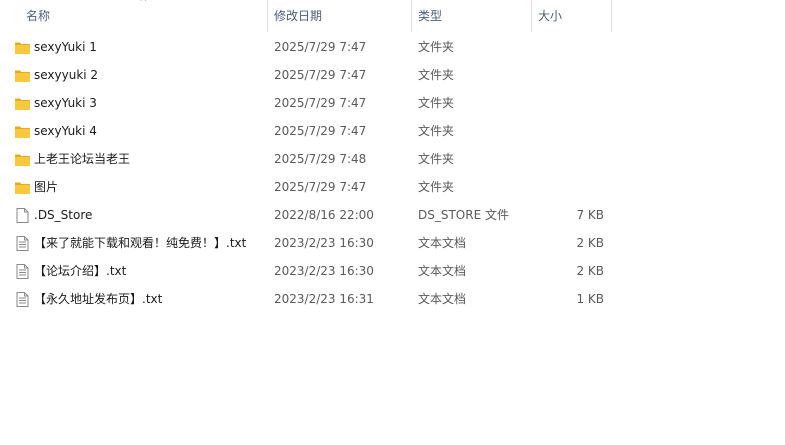 The height and width of the screenshot is (445, 785). I want to click on file-name-cell: 【来了就能下载和观看！纯免费！】.txt, so click(139, 243).